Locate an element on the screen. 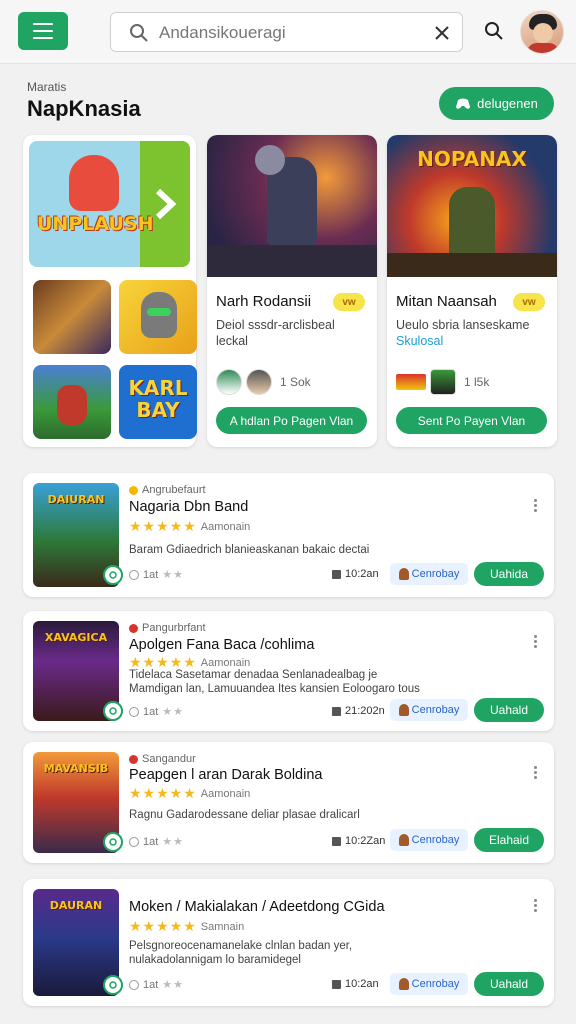  game-title: Nagaria Dbn Band is located at coordinates (189, 507).